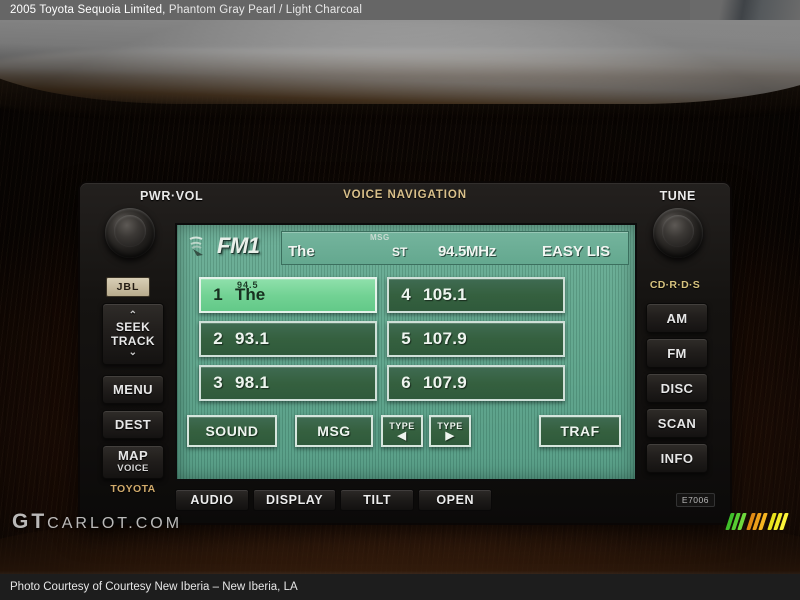  I want to click on preset-6-value: 107.9, so click(445, 382).